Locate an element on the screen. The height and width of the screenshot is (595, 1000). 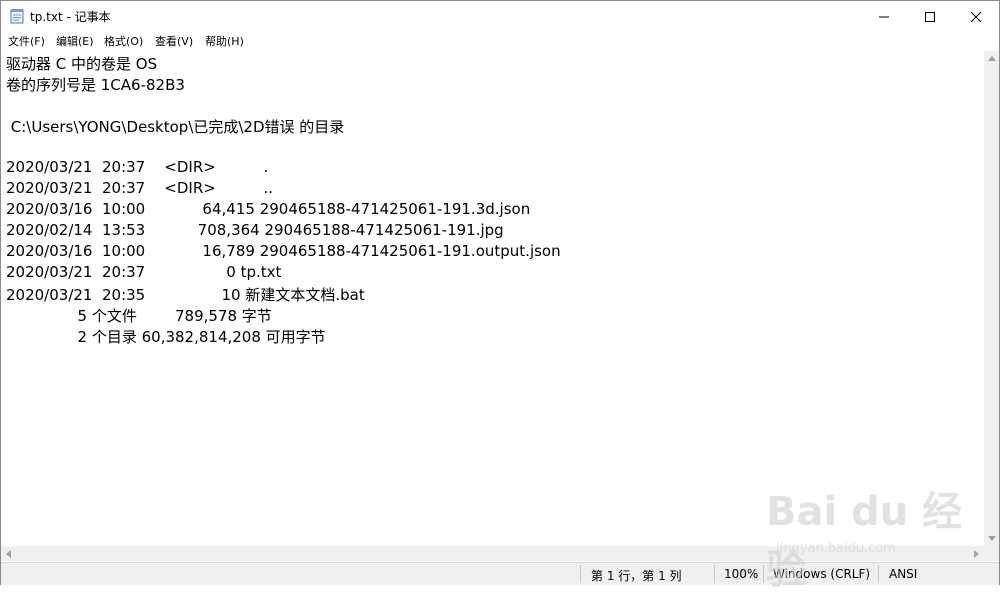
text-line: 2020/03/21 20:37 0 tp.txt is located at coordinates (144, 272).